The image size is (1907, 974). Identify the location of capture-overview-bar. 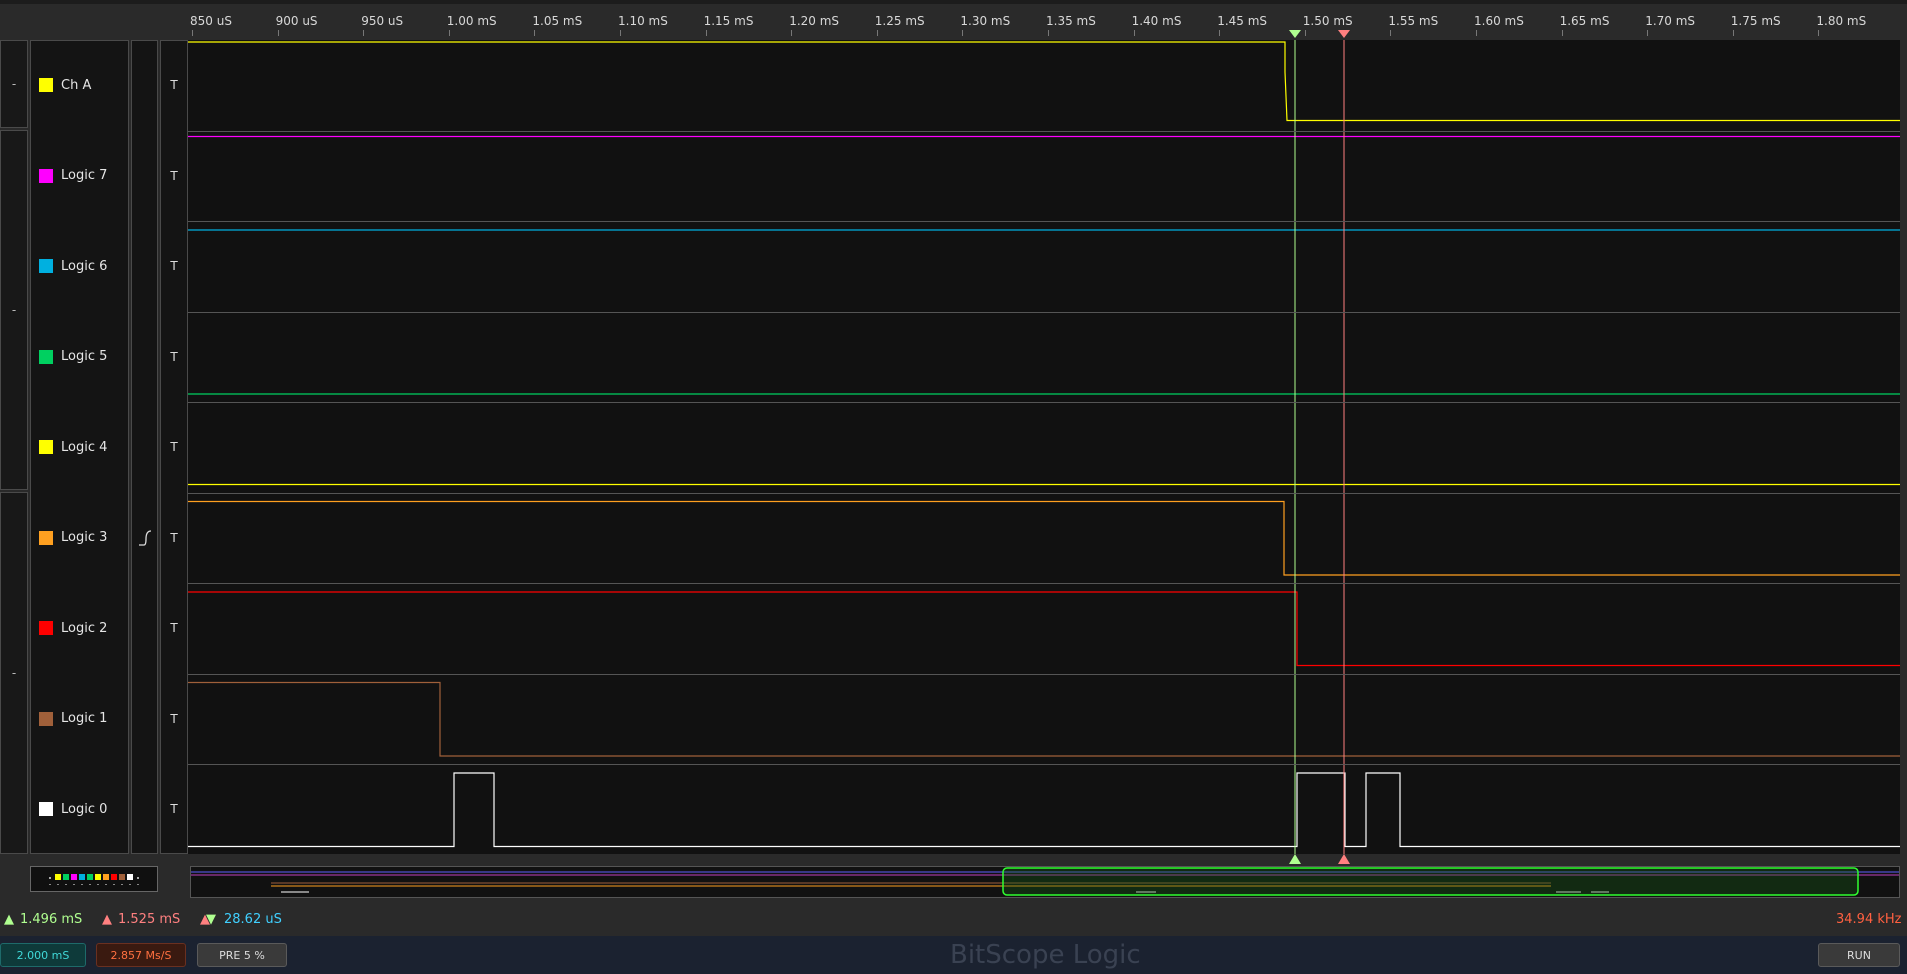
(1045, 882).